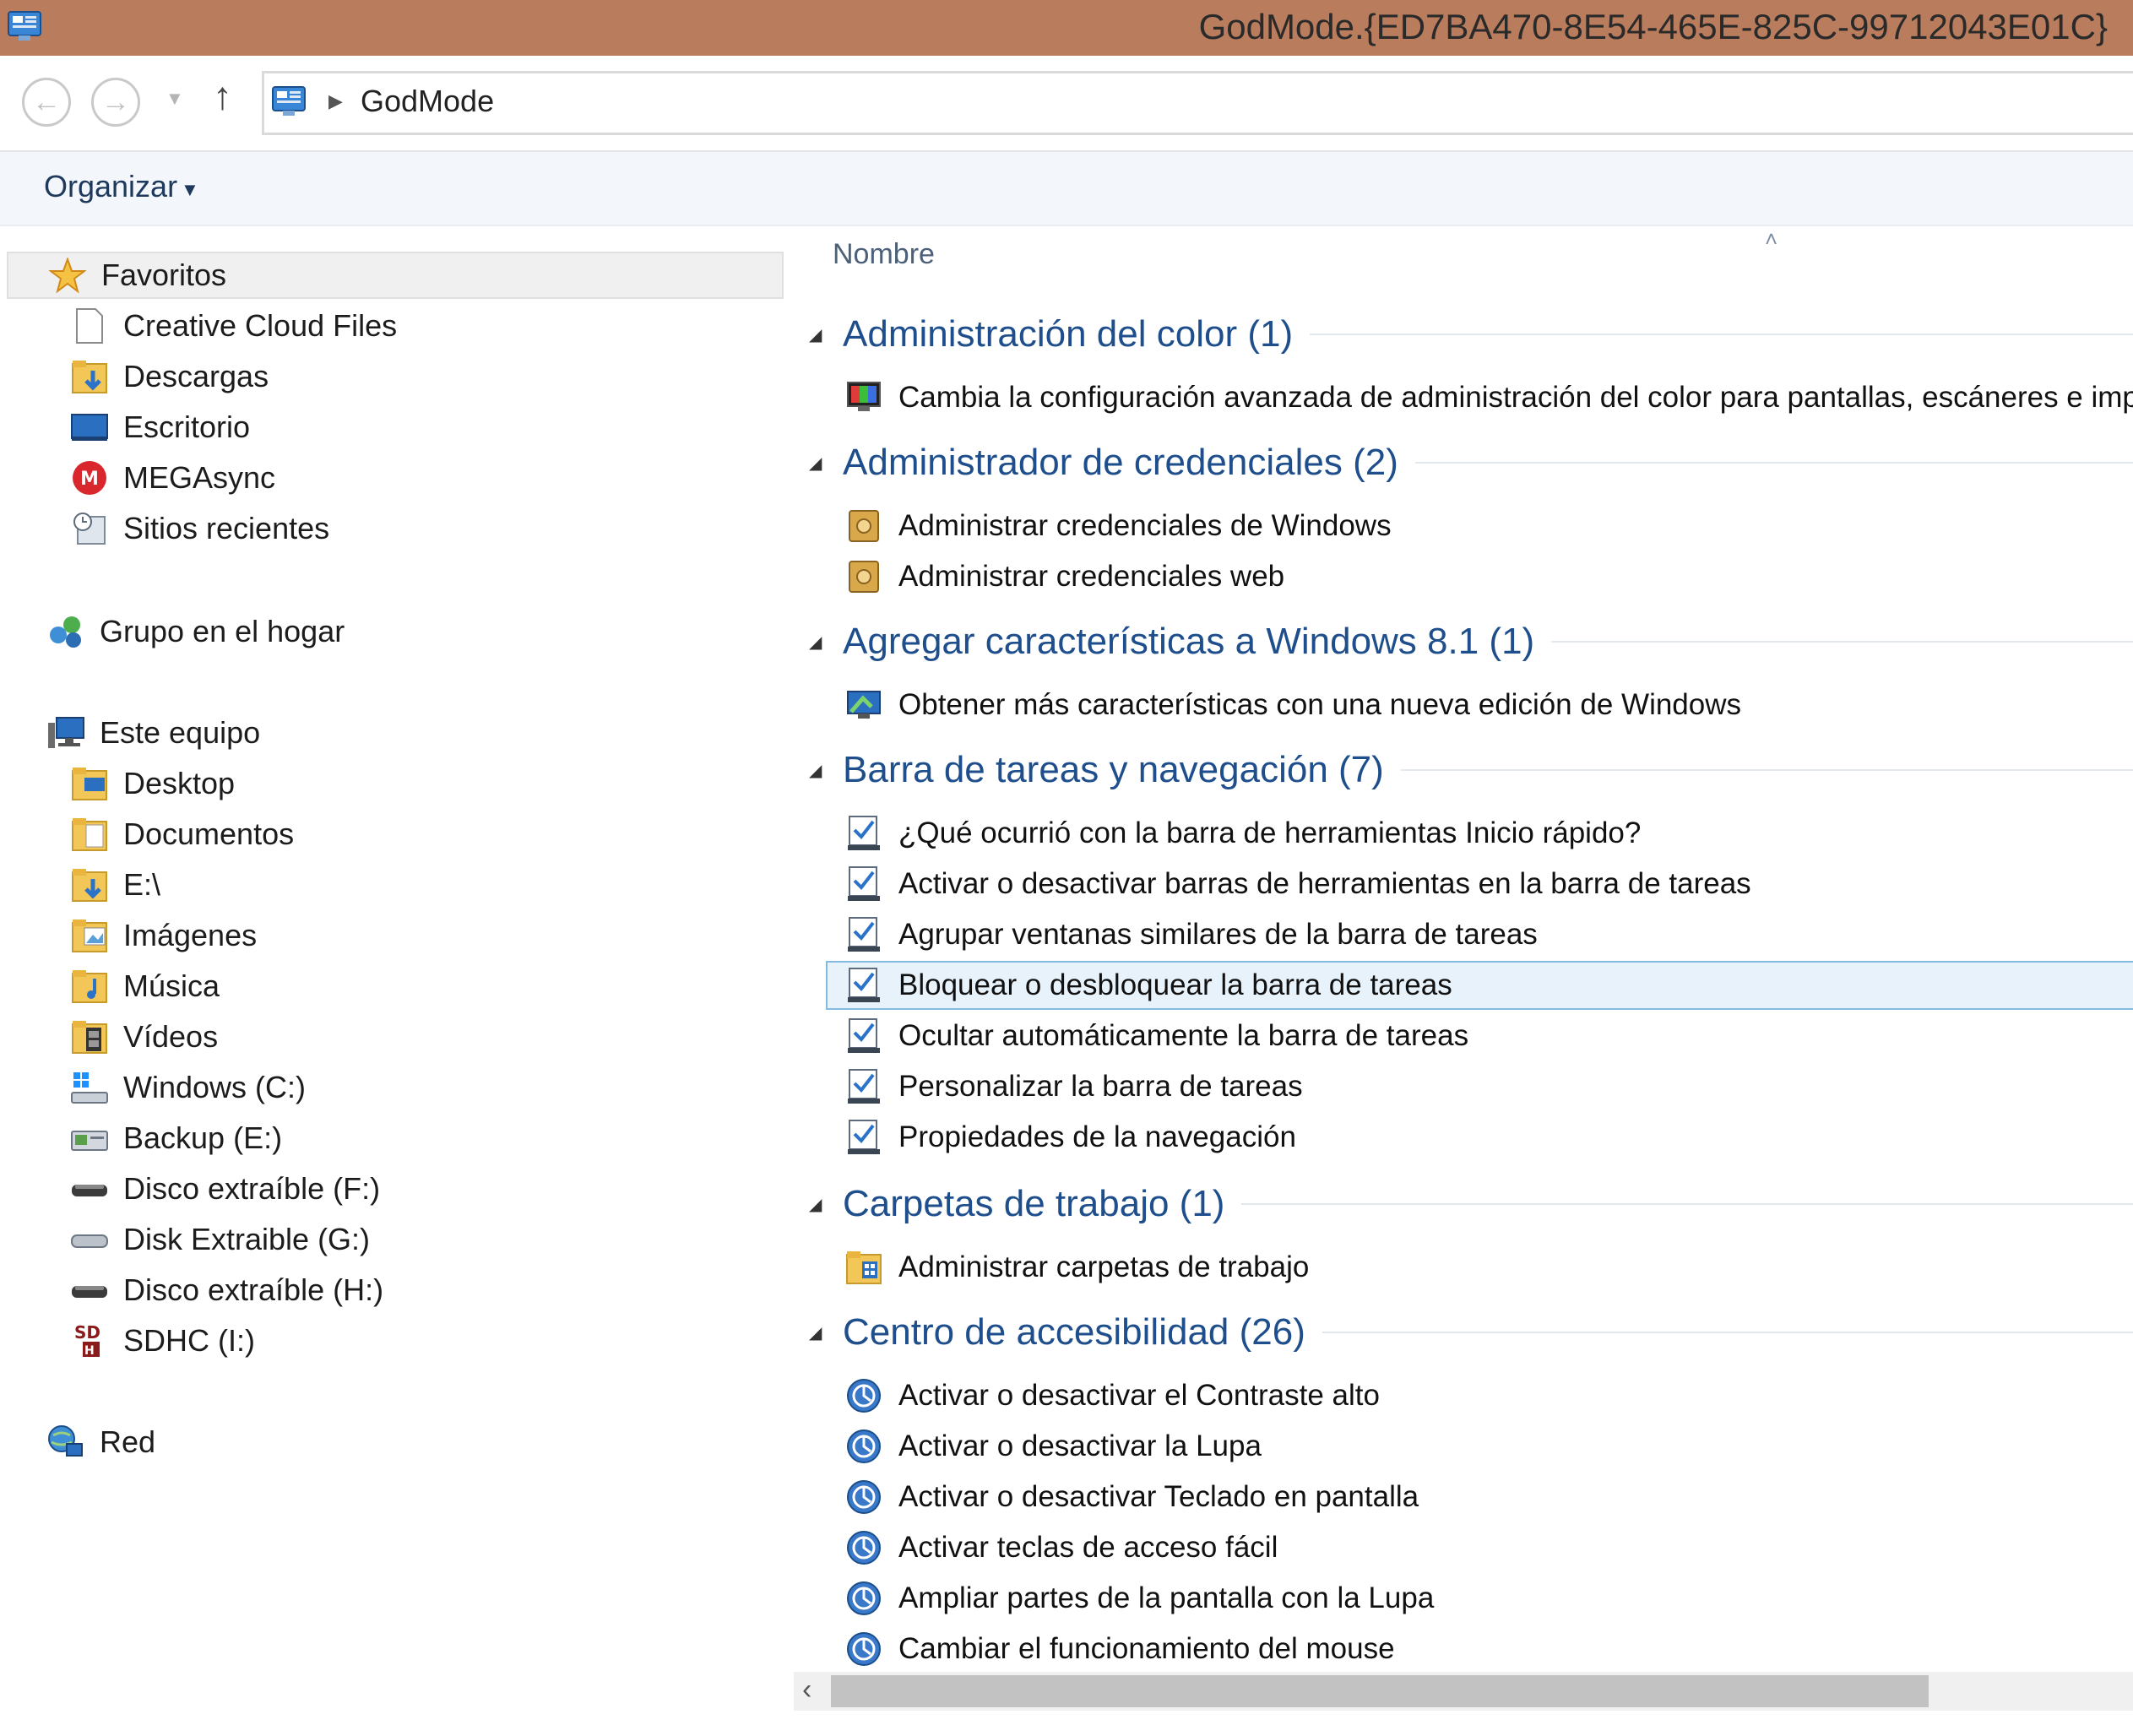 The width and height of the screenshot is (2133, 1736). What do you see at coordinates (143, 1037) in the screenshot?
I see `nav-item-videos: Vídeos` at bounding box center [143, 1037].